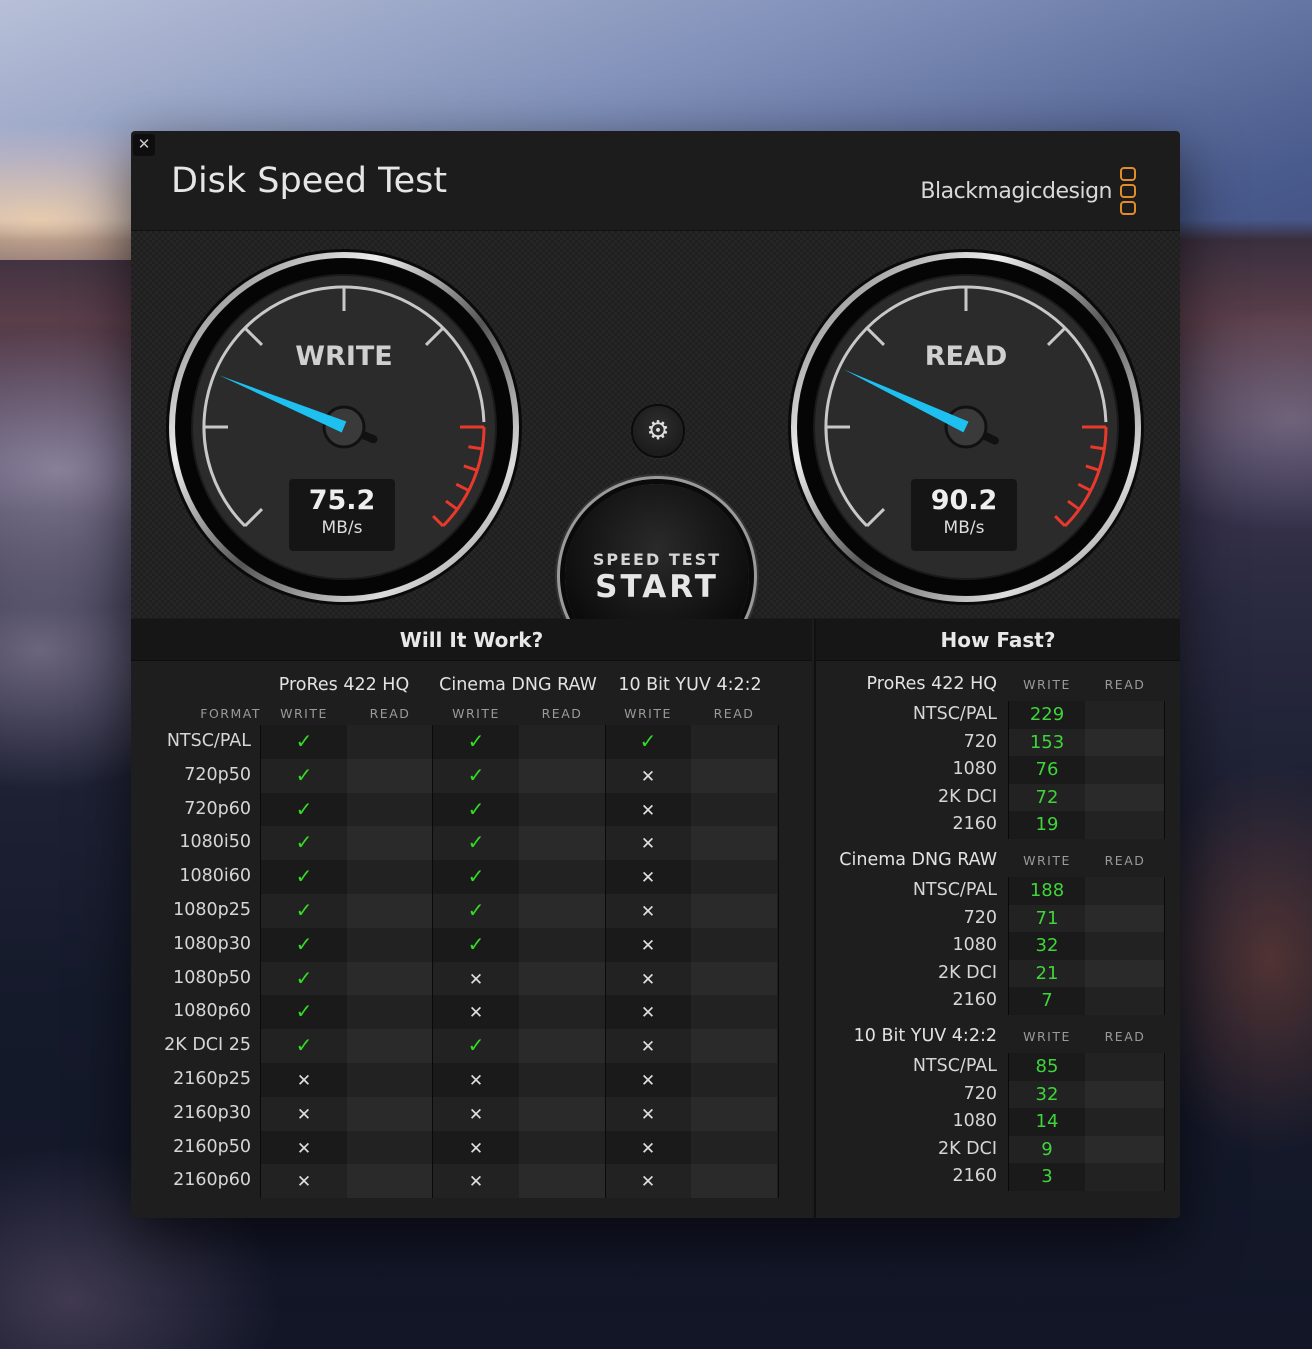  What do you see at coordinates (967, 972) in the screenshot?
I see `resolution-label: 2K DCI` at bounding box center [967, 972].